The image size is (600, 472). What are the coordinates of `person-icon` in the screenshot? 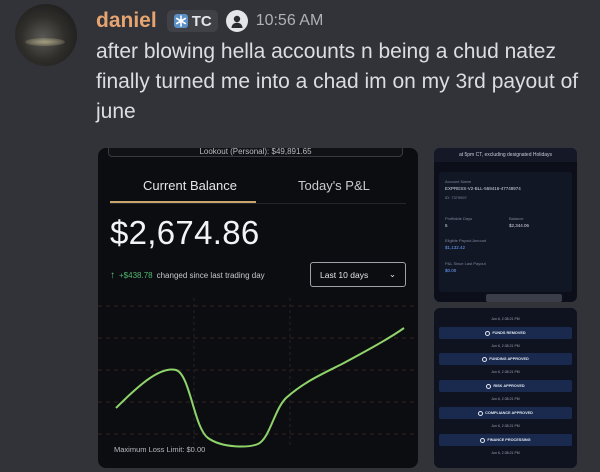 It's located at (237, 21).